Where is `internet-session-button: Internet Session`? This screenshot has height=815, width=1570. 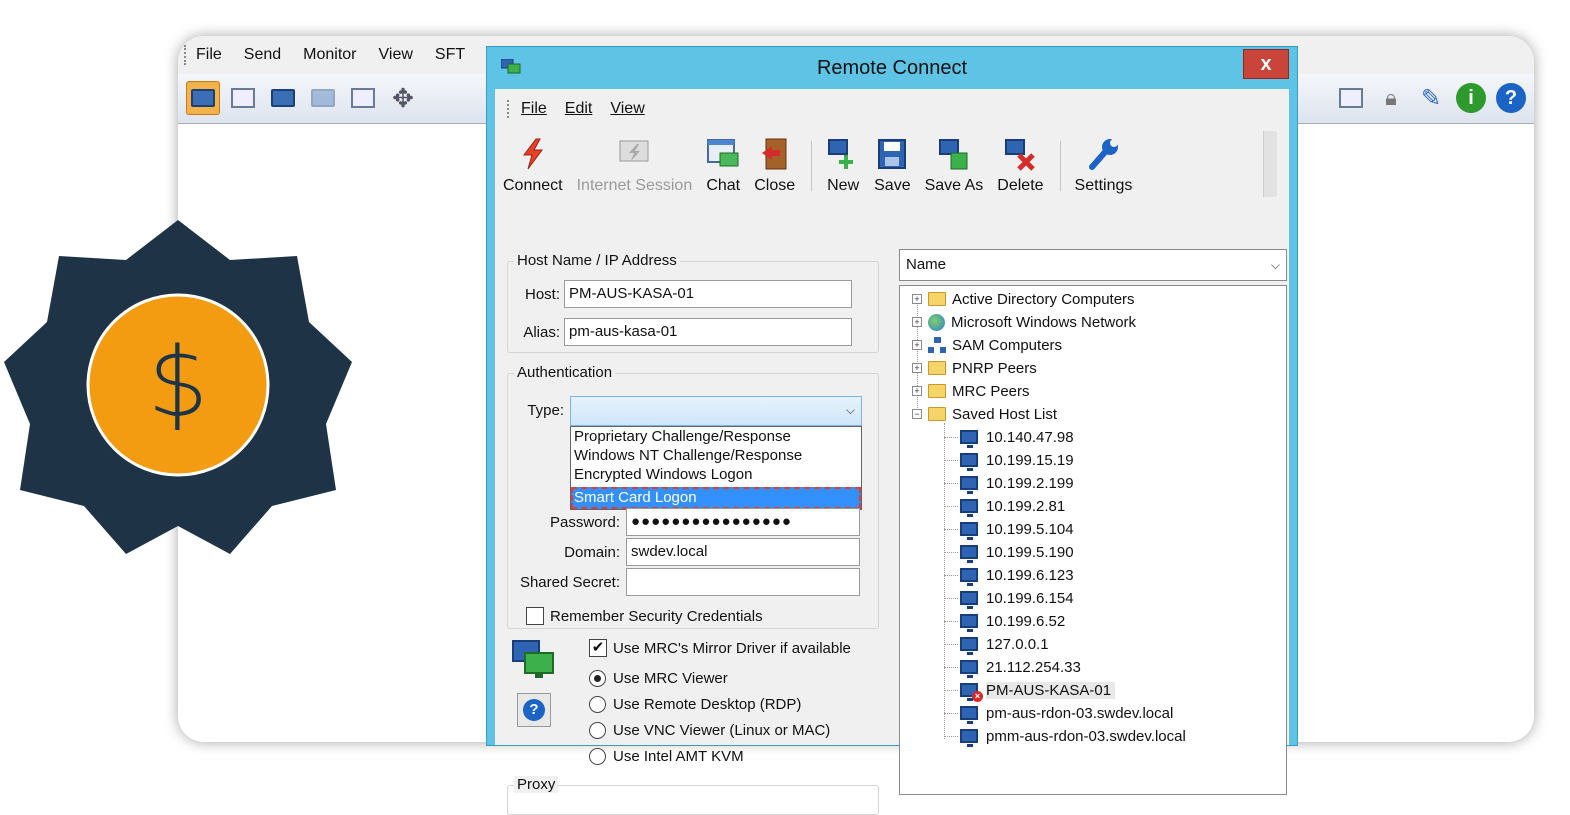 internet-session-button: Internet Session is located at coordinates (634, 166).